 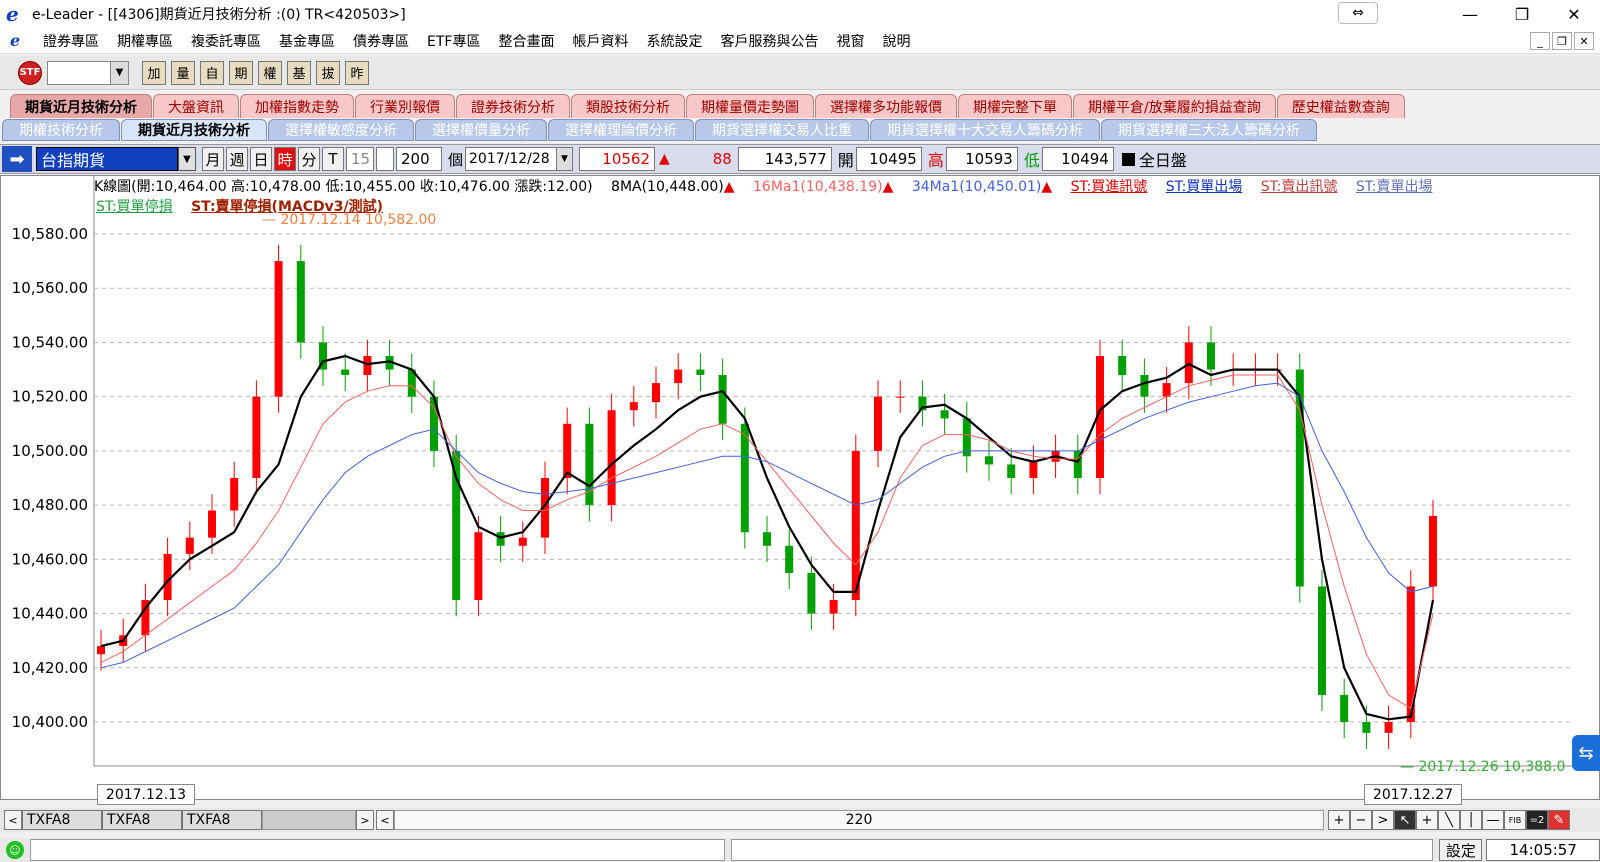 What do you see at coordinates (818, 187) in the screenshot?
I see `legend-ma16: 16Ma1(10,438.19)` at bounding box center [818, 187].